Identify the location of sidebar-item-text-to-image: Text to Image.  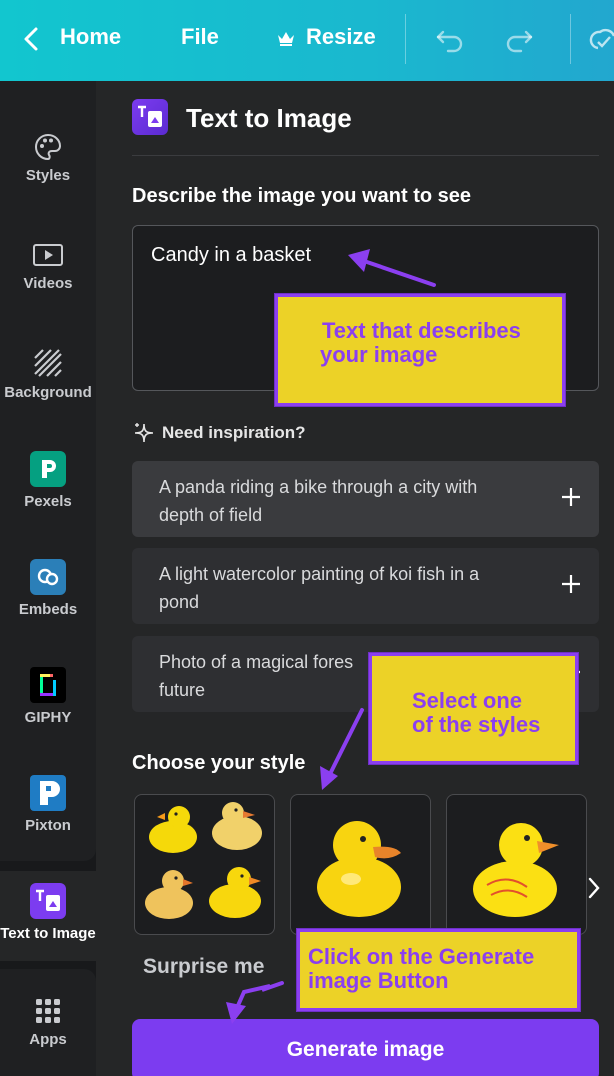
(48, 916).